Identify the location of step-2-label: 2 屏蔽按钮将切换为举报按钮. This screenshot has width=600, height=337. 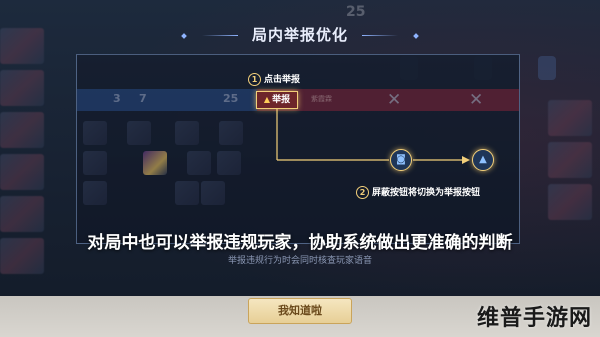
(418, 192).